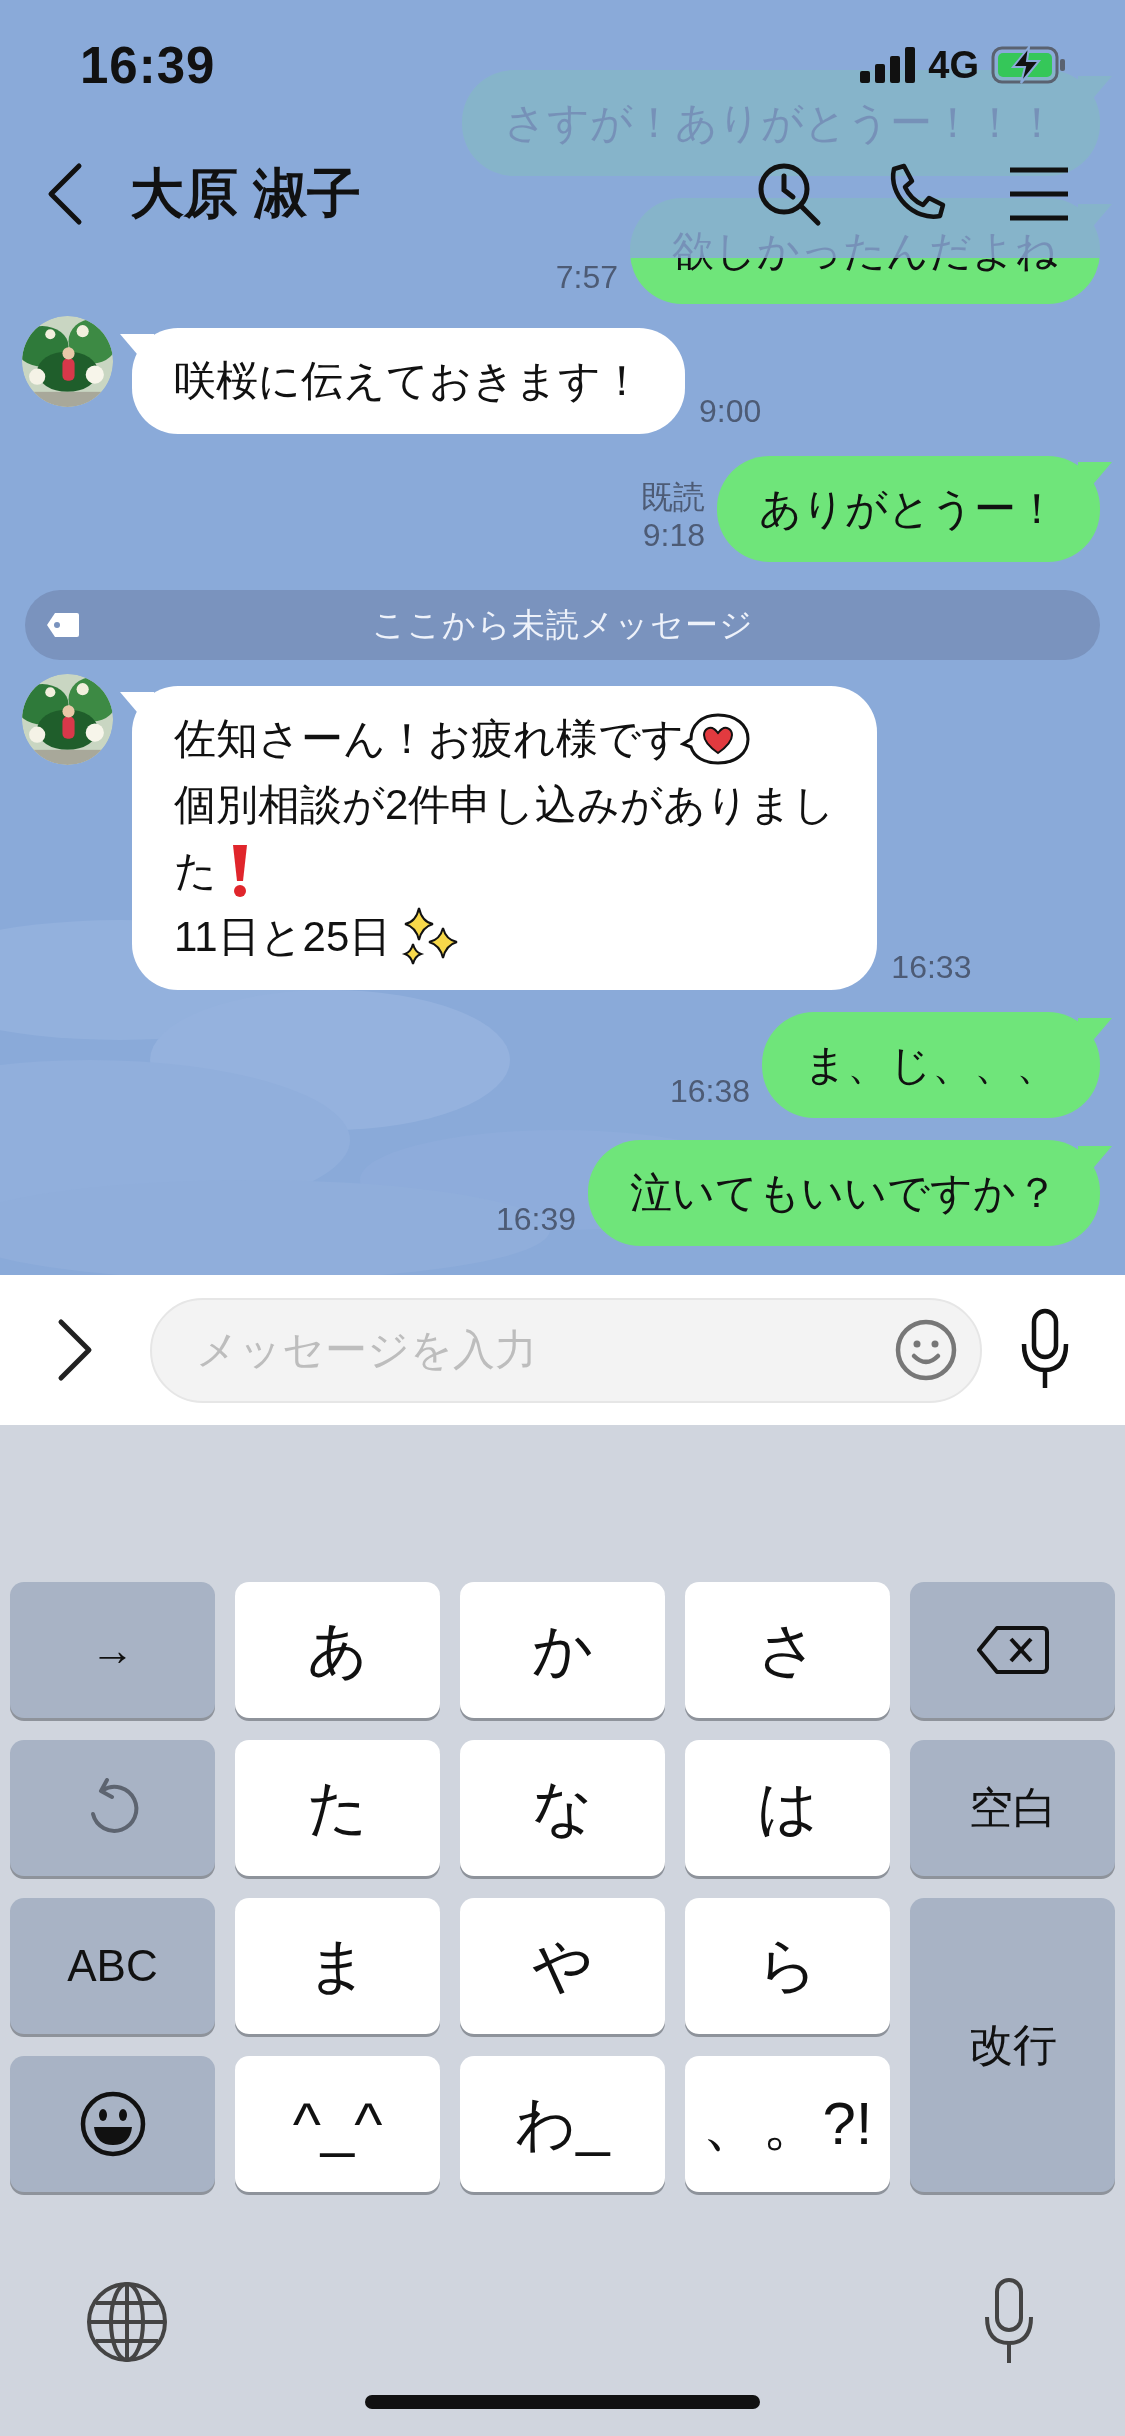 This screenshot has height=2436, width=1125. Describe the element at coordinates (337, 1650) in the screenshot. I see `key: あ` at that location.